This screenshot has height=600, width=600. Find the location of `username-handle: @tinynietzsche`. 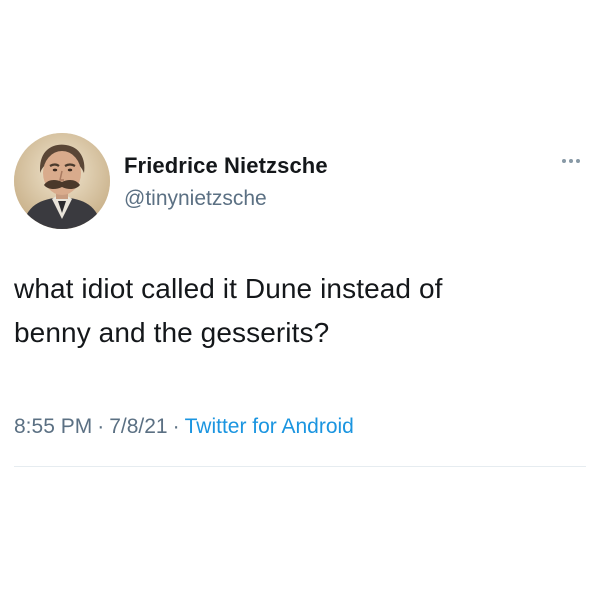

username-handle: @tinynietzsche is located at coordinates (195, 199).